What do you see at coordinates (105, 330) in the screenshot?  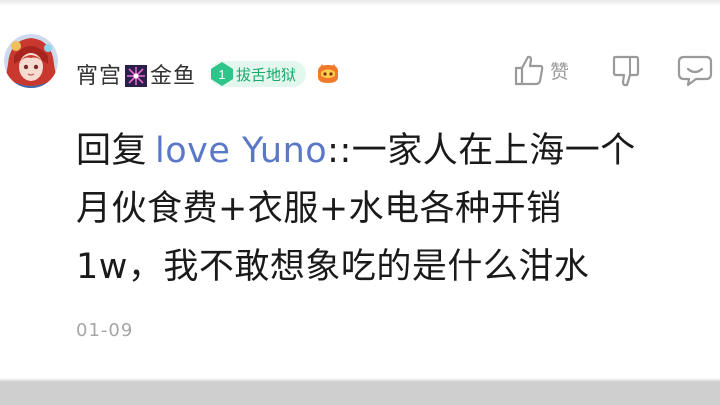 I see `comment-timestamp: 01-09` at bounding box center [105, 330].